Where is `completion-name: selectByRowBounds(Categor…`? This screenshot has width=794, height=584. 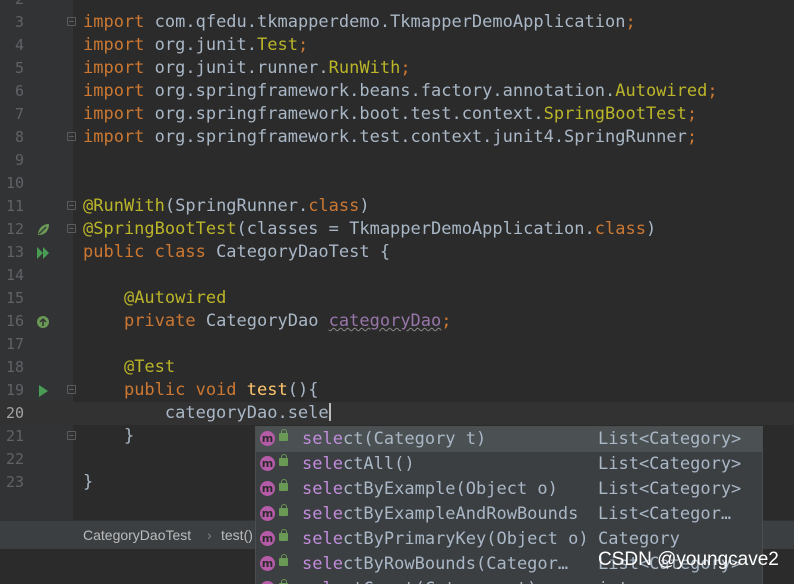
completion-name: selectByRowBounds(Categor… is located at coordinates (435, 564).